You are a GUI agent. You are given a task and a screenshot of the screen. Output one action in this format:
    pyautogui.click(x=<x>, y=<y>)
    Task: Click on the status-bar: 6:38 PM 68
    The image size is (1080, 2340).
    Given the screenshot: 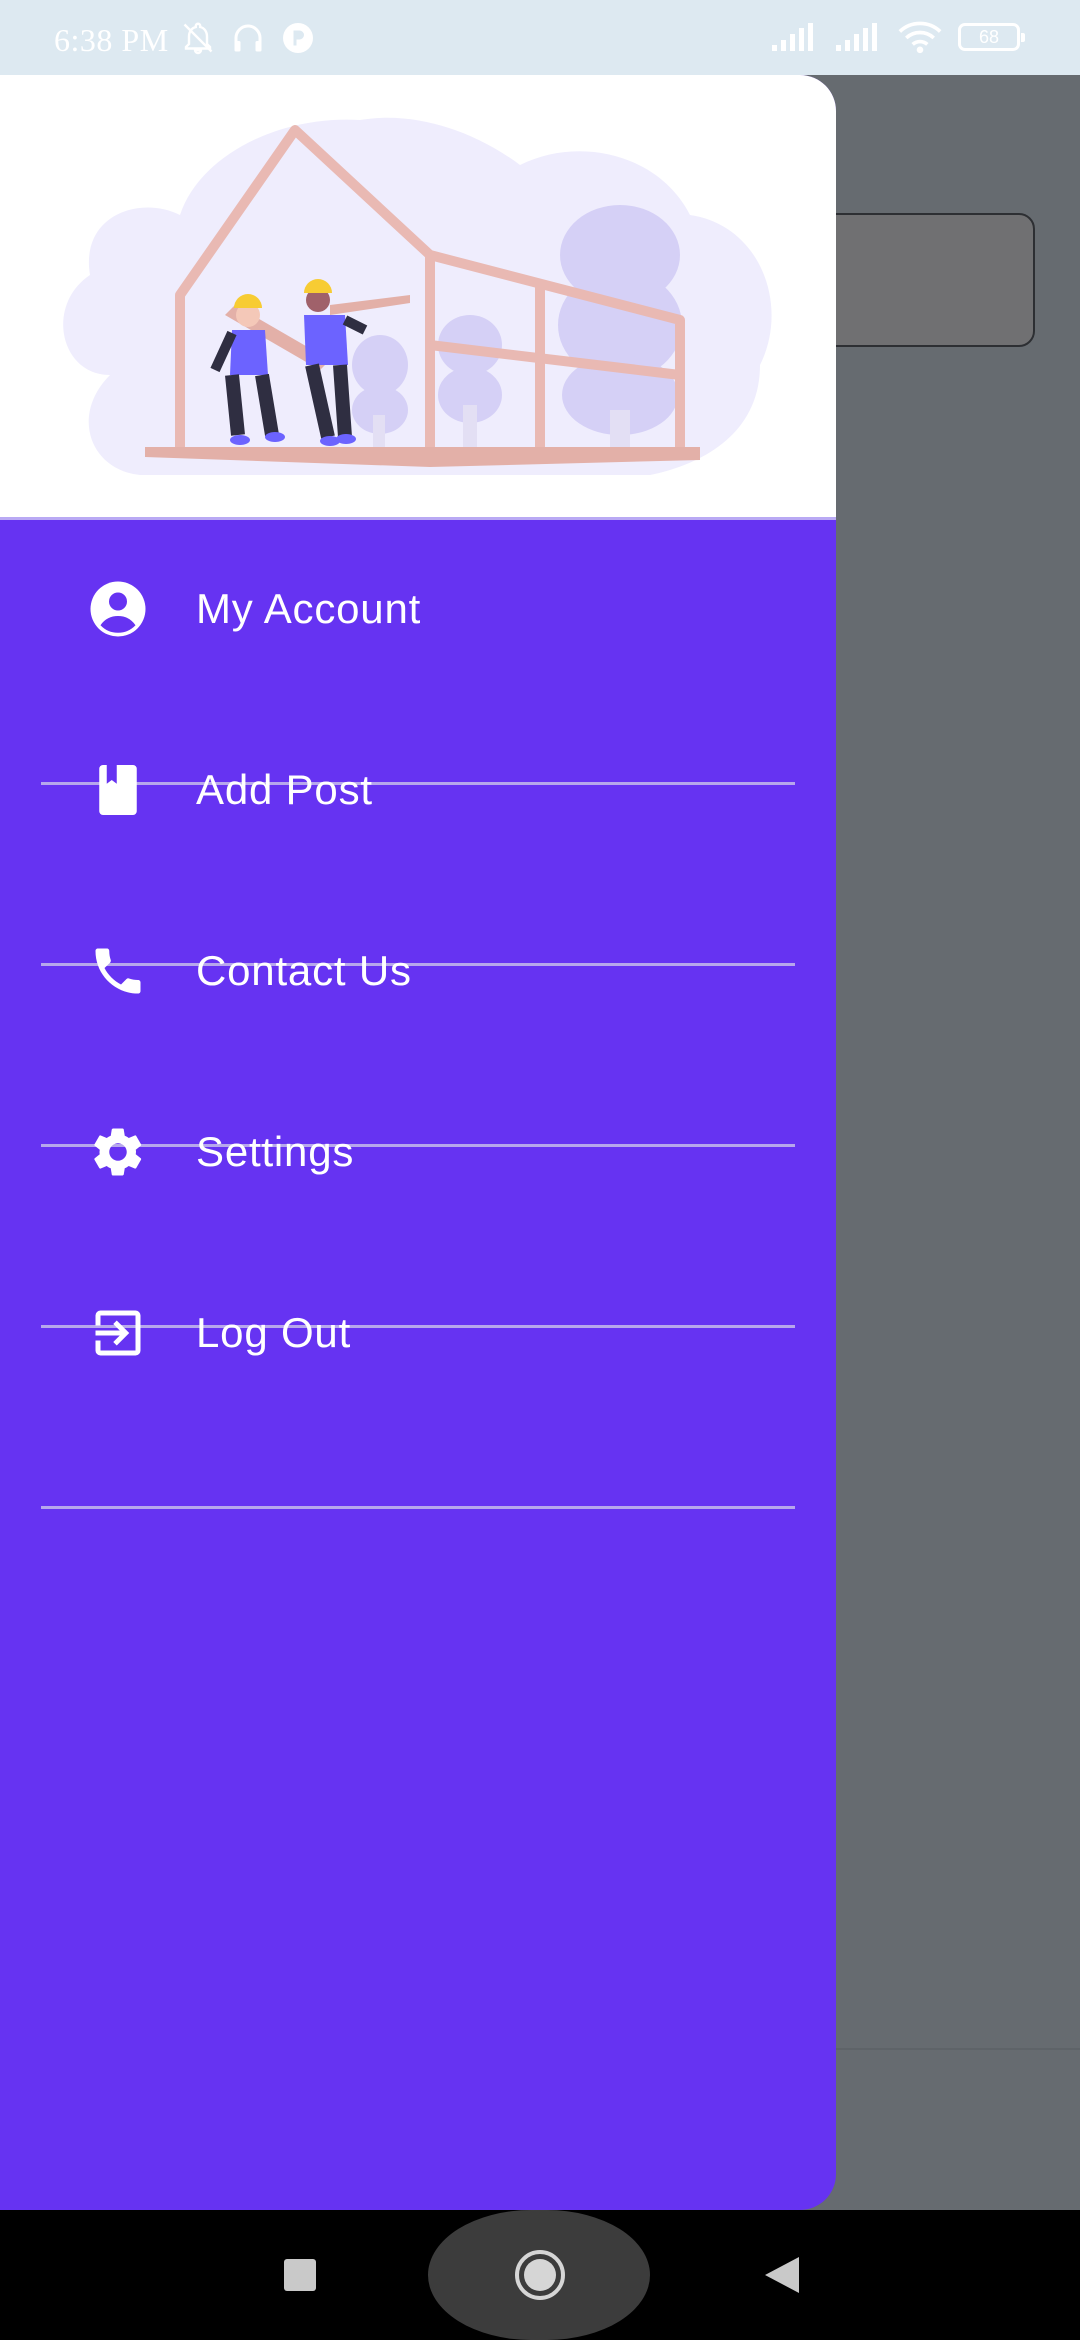 What is the action you would take?
    pyautogui.click(x=540, y=37)
    